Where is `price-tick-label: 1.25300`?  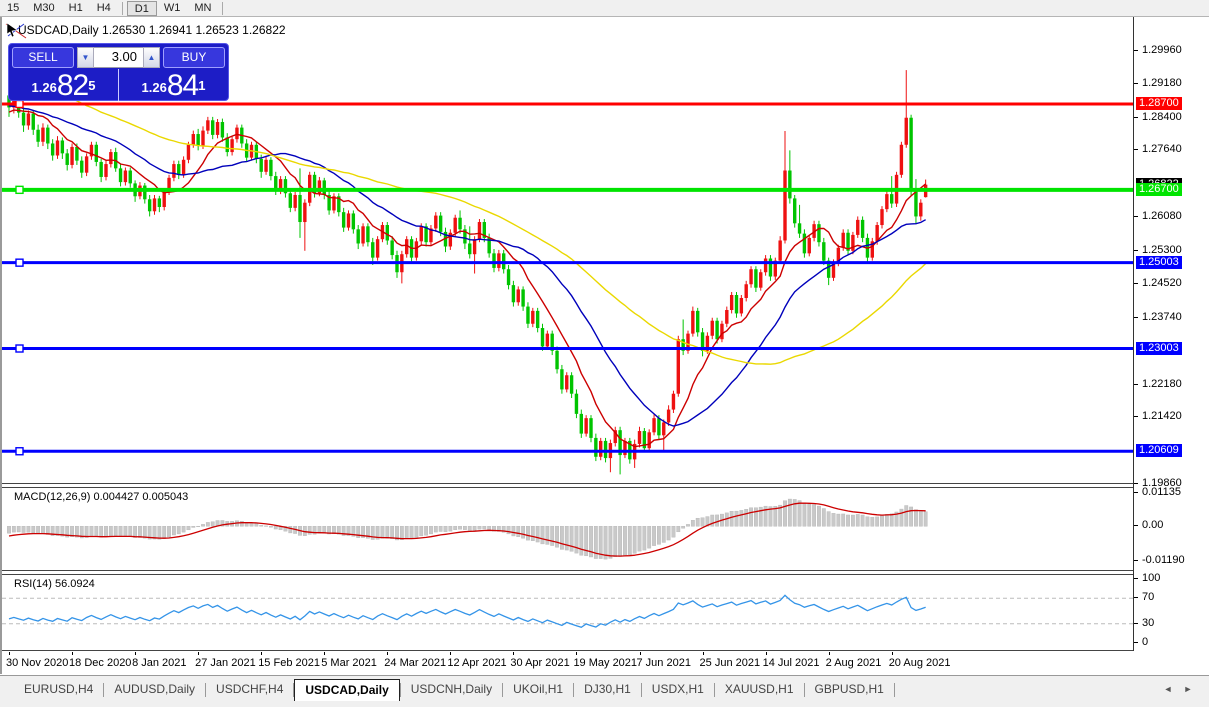
price-tick-label: 1.25300 is located at coordinates (1162, 249).